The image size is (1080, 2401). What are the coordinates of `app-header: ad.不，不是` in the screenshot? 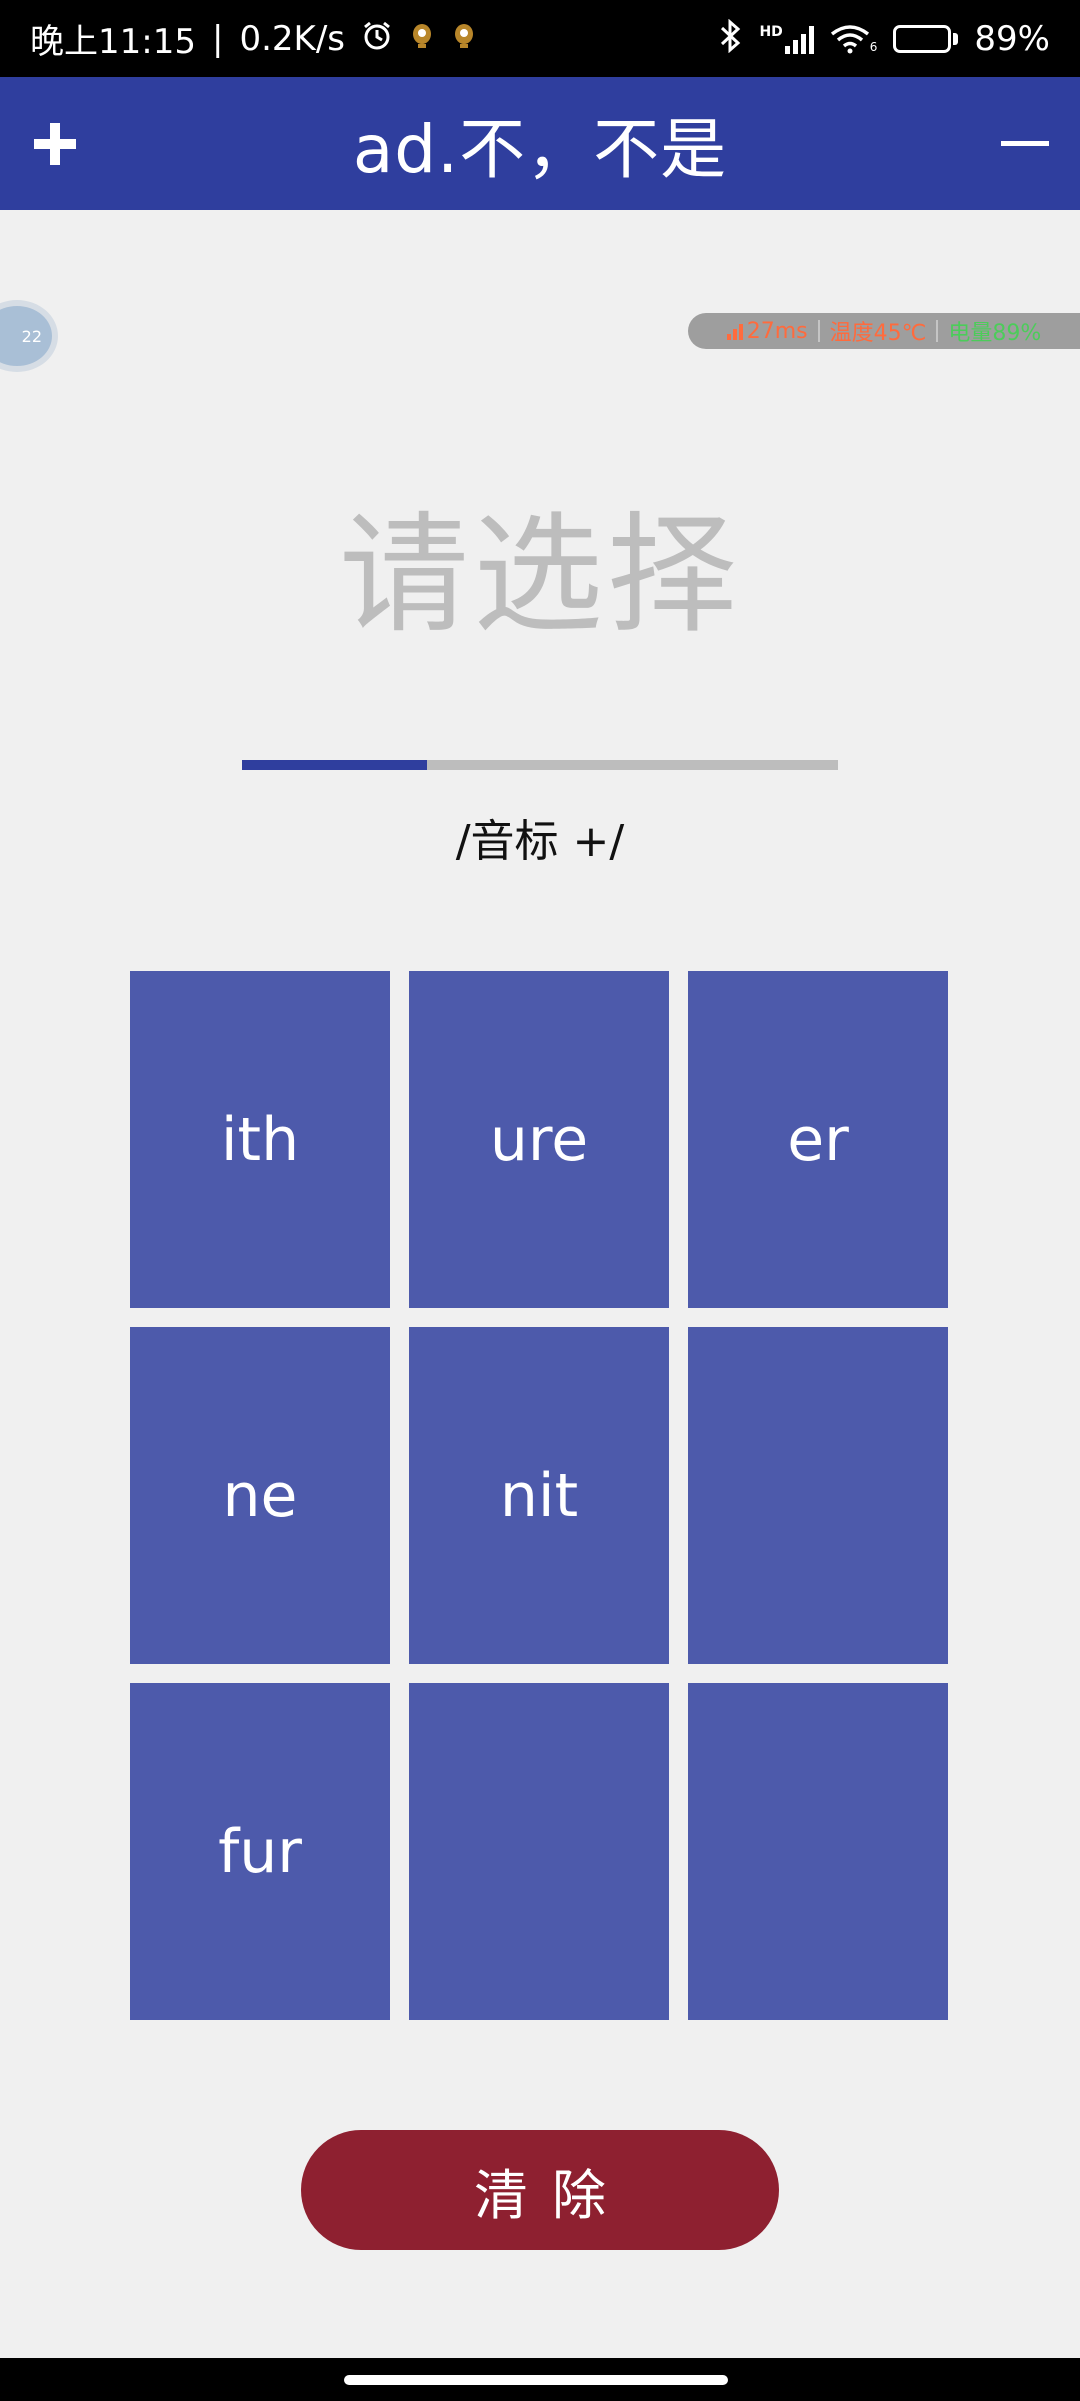 It's located at (540, 143).